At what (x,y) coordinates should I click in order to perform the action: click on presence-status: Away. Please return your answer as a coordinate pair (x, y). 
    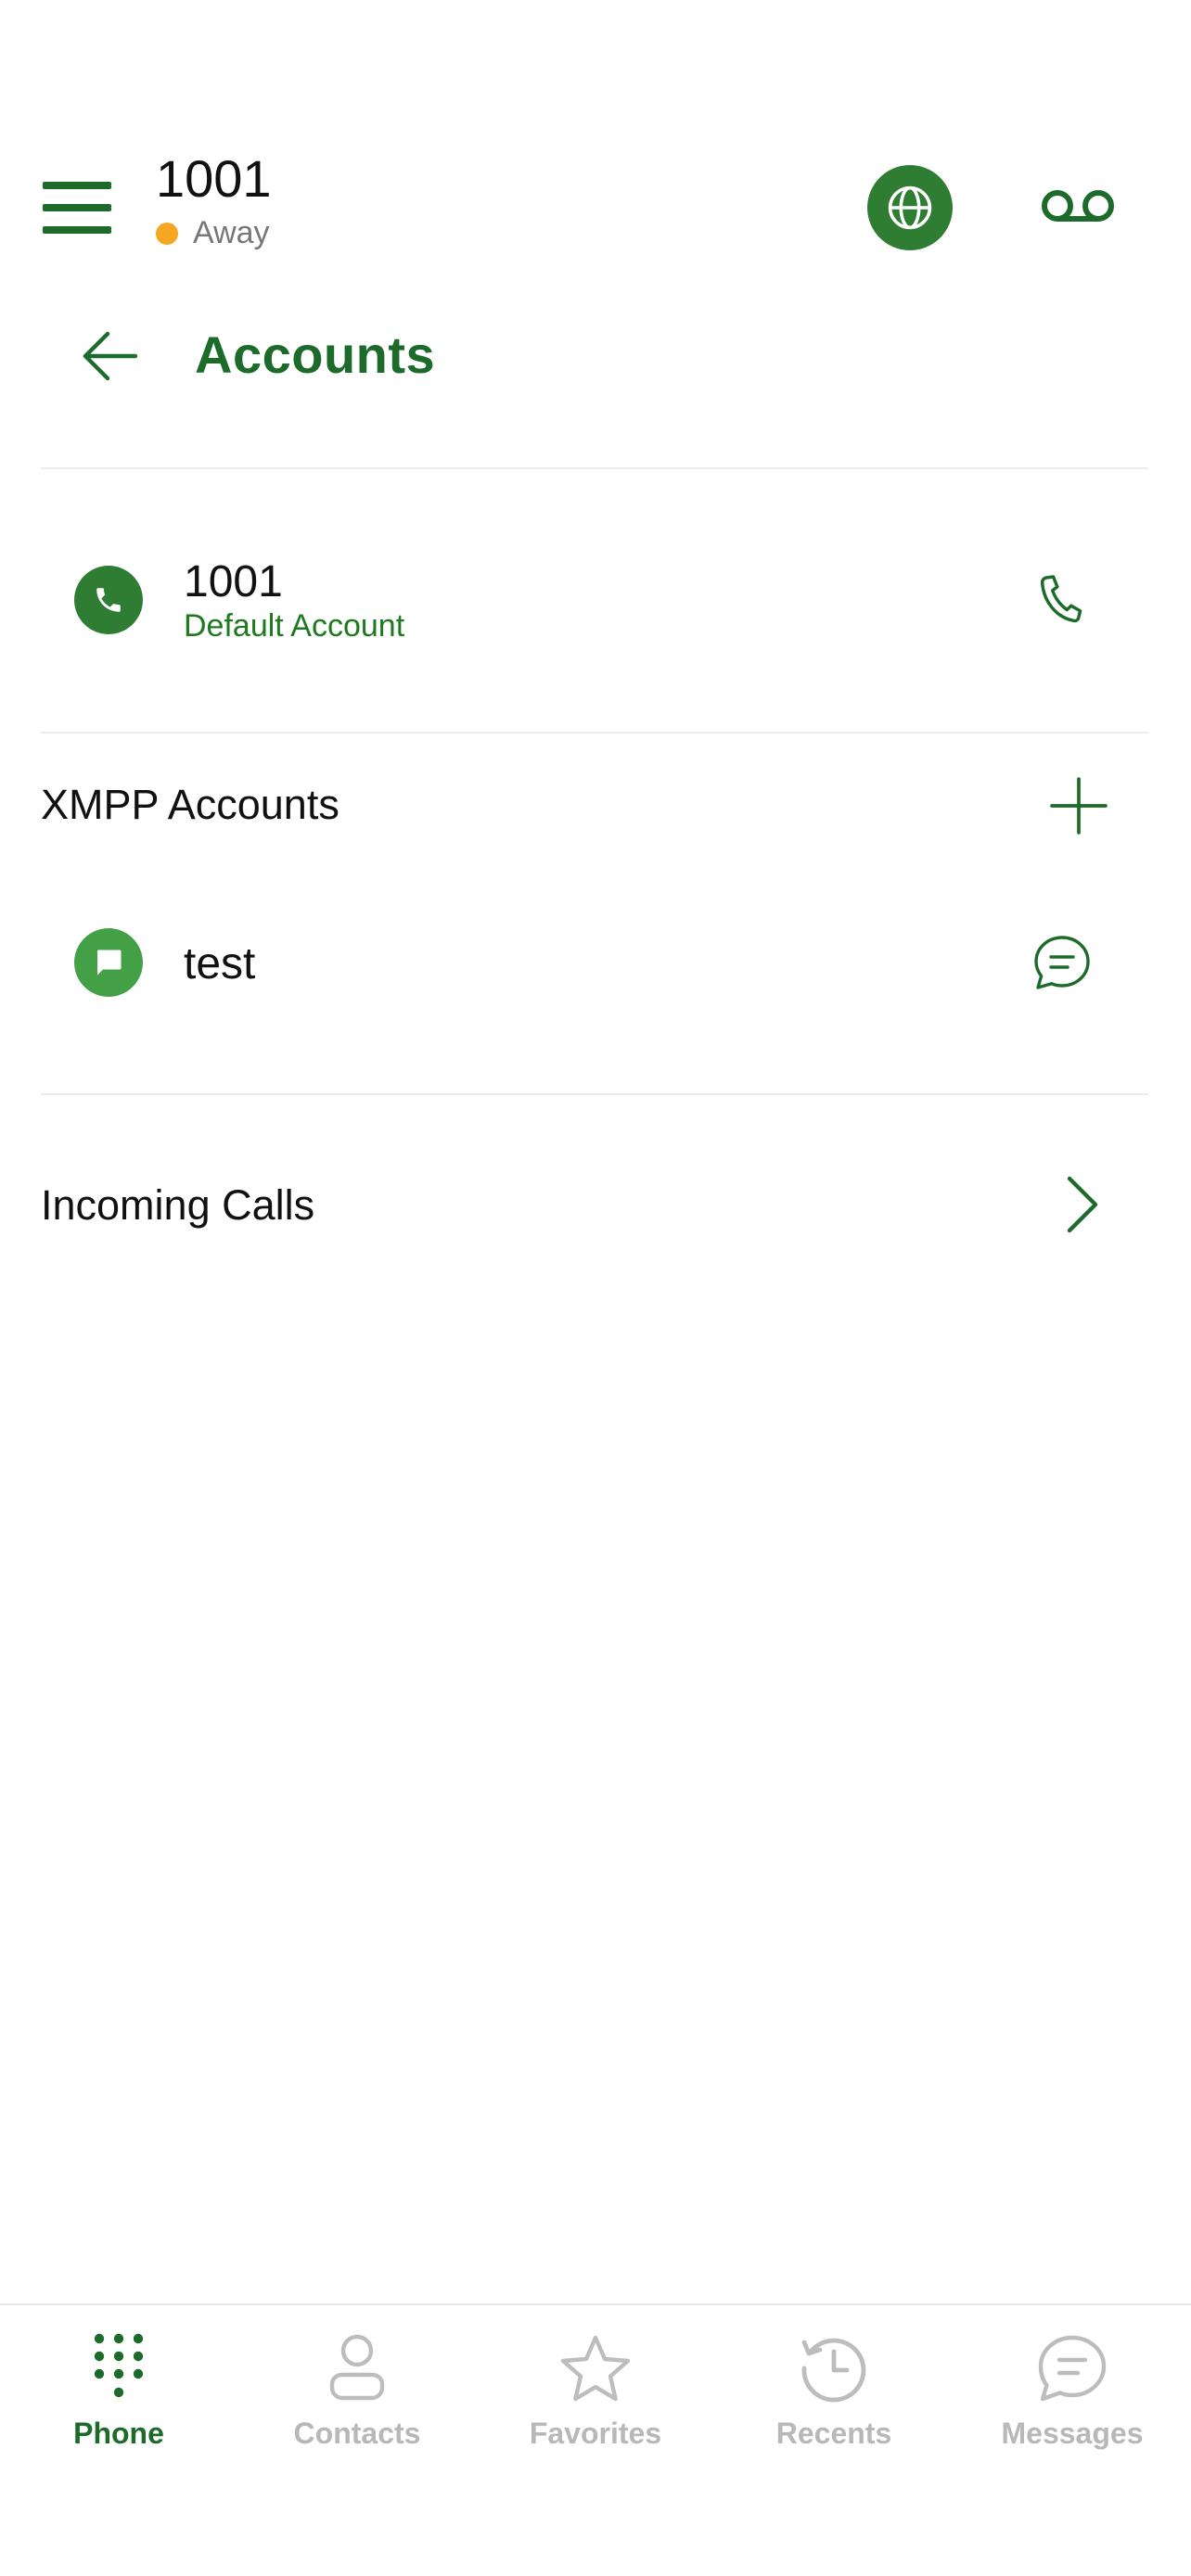
    Looking at the image, I should click on (213, 233).